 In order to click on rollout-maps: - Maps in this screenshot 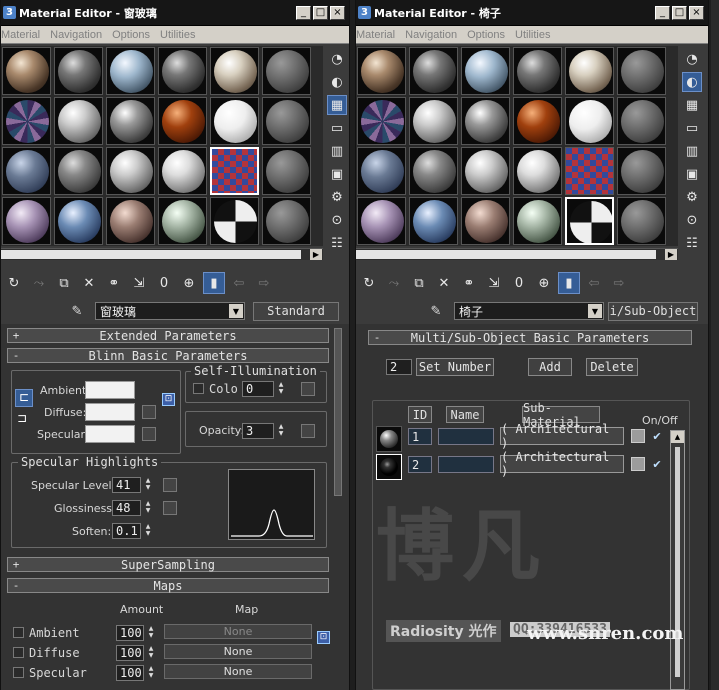, I will do `click(168, 585)`.